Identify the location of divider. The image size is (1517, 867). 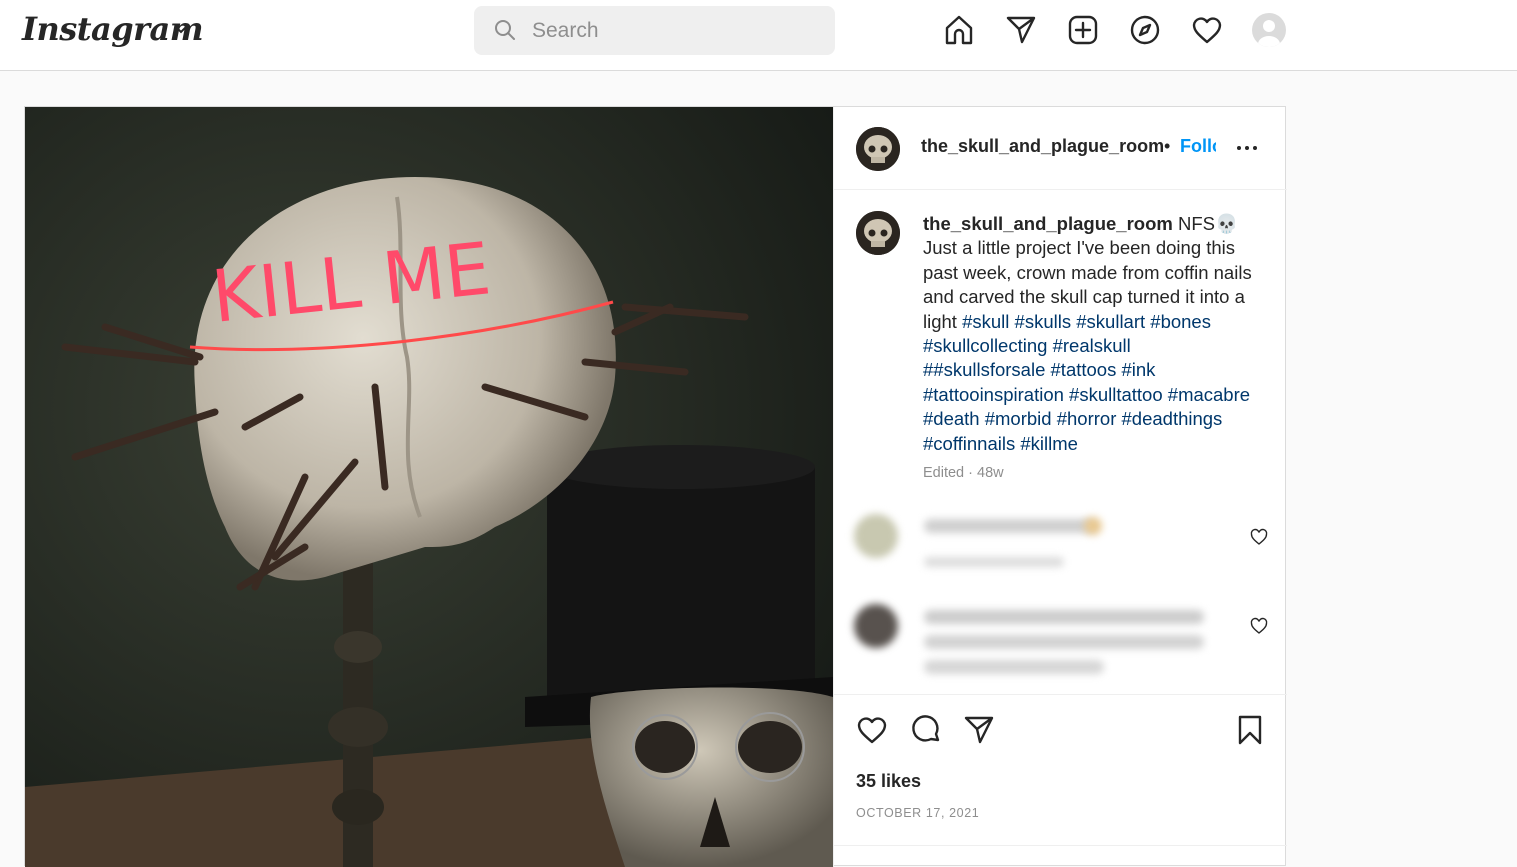
(1060, 845).